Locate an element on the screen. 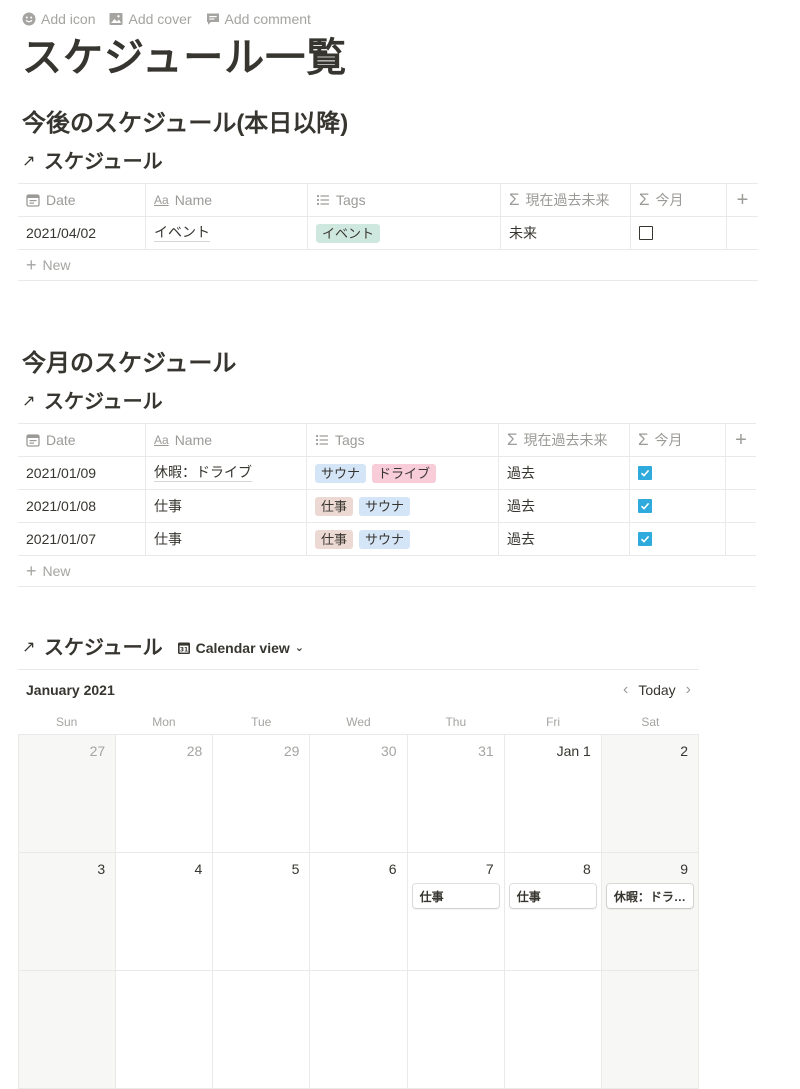  status-cell: 過去 is located at coordinates (564, 473).